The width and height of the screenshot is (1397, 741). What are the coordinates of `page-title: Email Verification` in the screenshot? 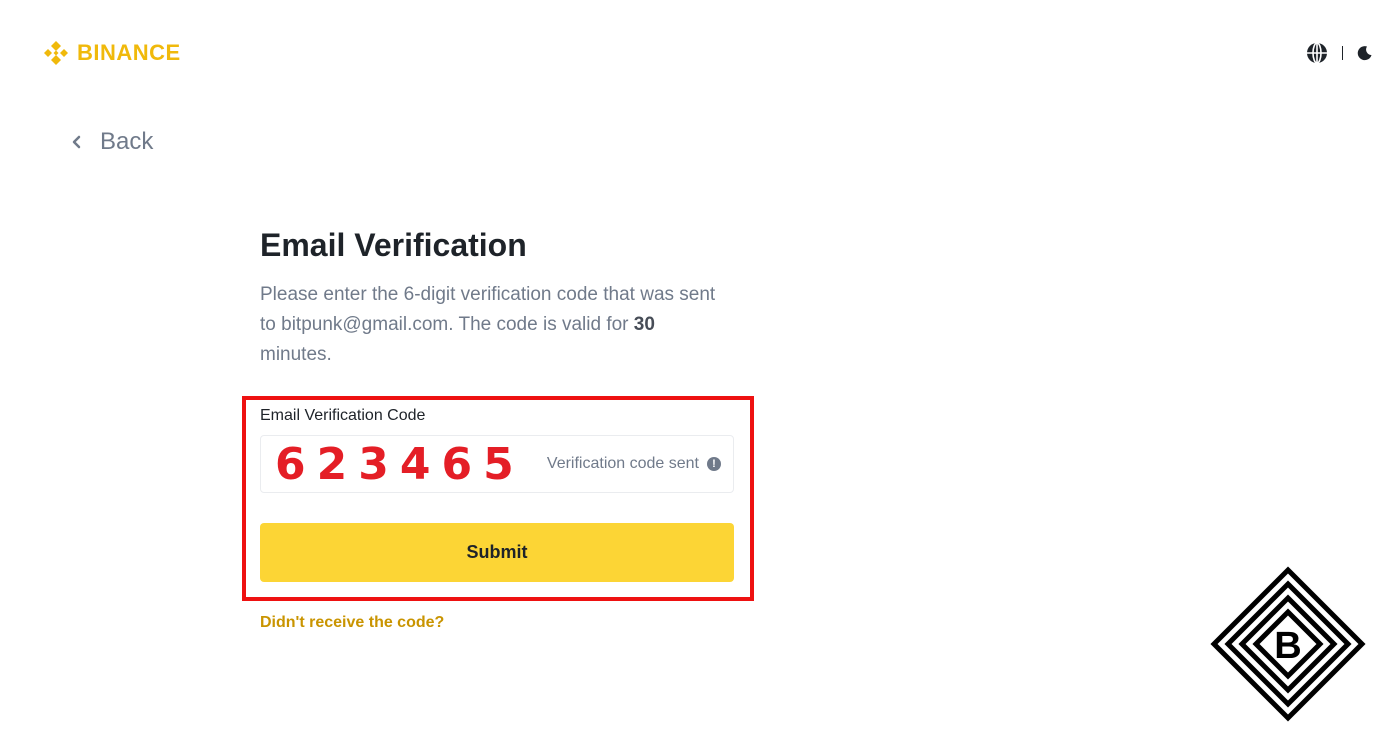 It's located at (393, 245).